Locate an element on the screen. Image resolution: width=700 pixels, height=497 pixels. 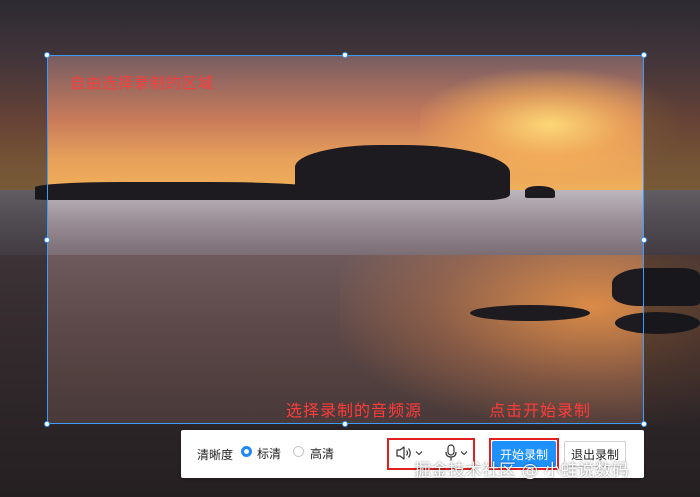
speaker-icon is located at coordinates (403, 453).